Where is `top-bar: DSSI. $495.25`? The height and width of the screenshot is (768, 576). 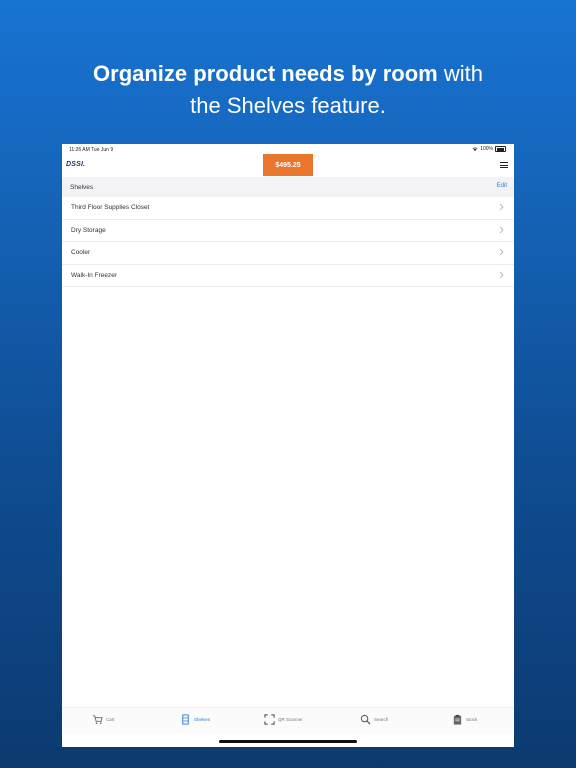 top-bar: DSSI. $495.25 is located at coordinates (288, 165).